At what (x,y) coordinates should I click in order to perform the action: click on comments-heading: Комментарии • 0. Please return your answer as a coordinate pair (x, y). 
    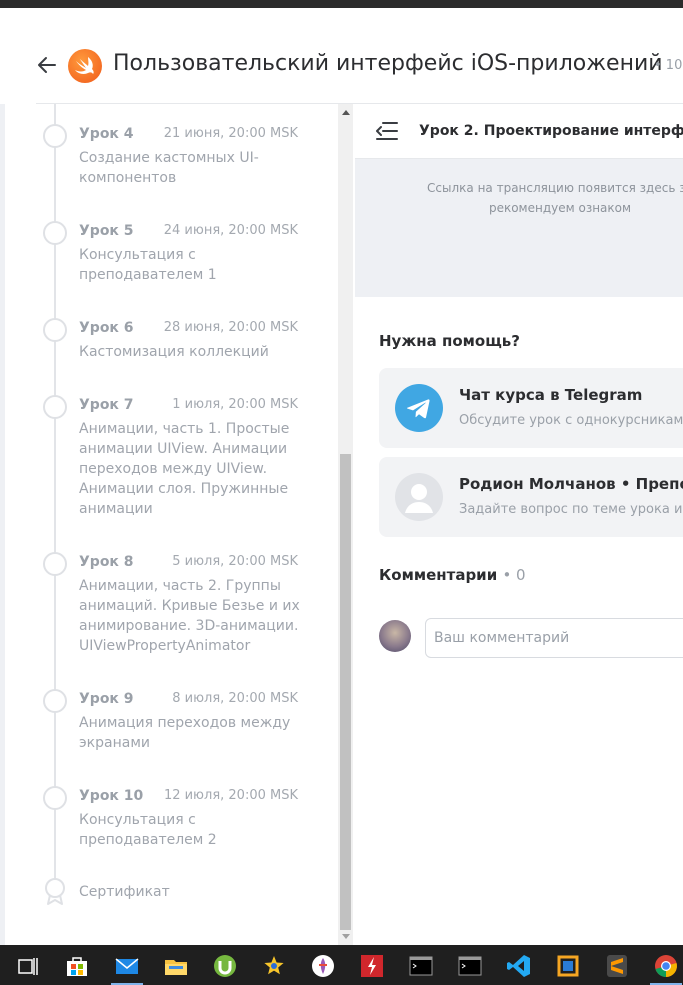
    Looking at the image, I should click on (452, 575).